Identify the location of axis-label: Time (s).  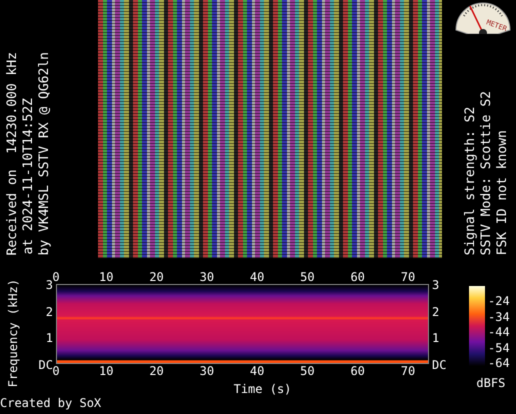
(262, 389).